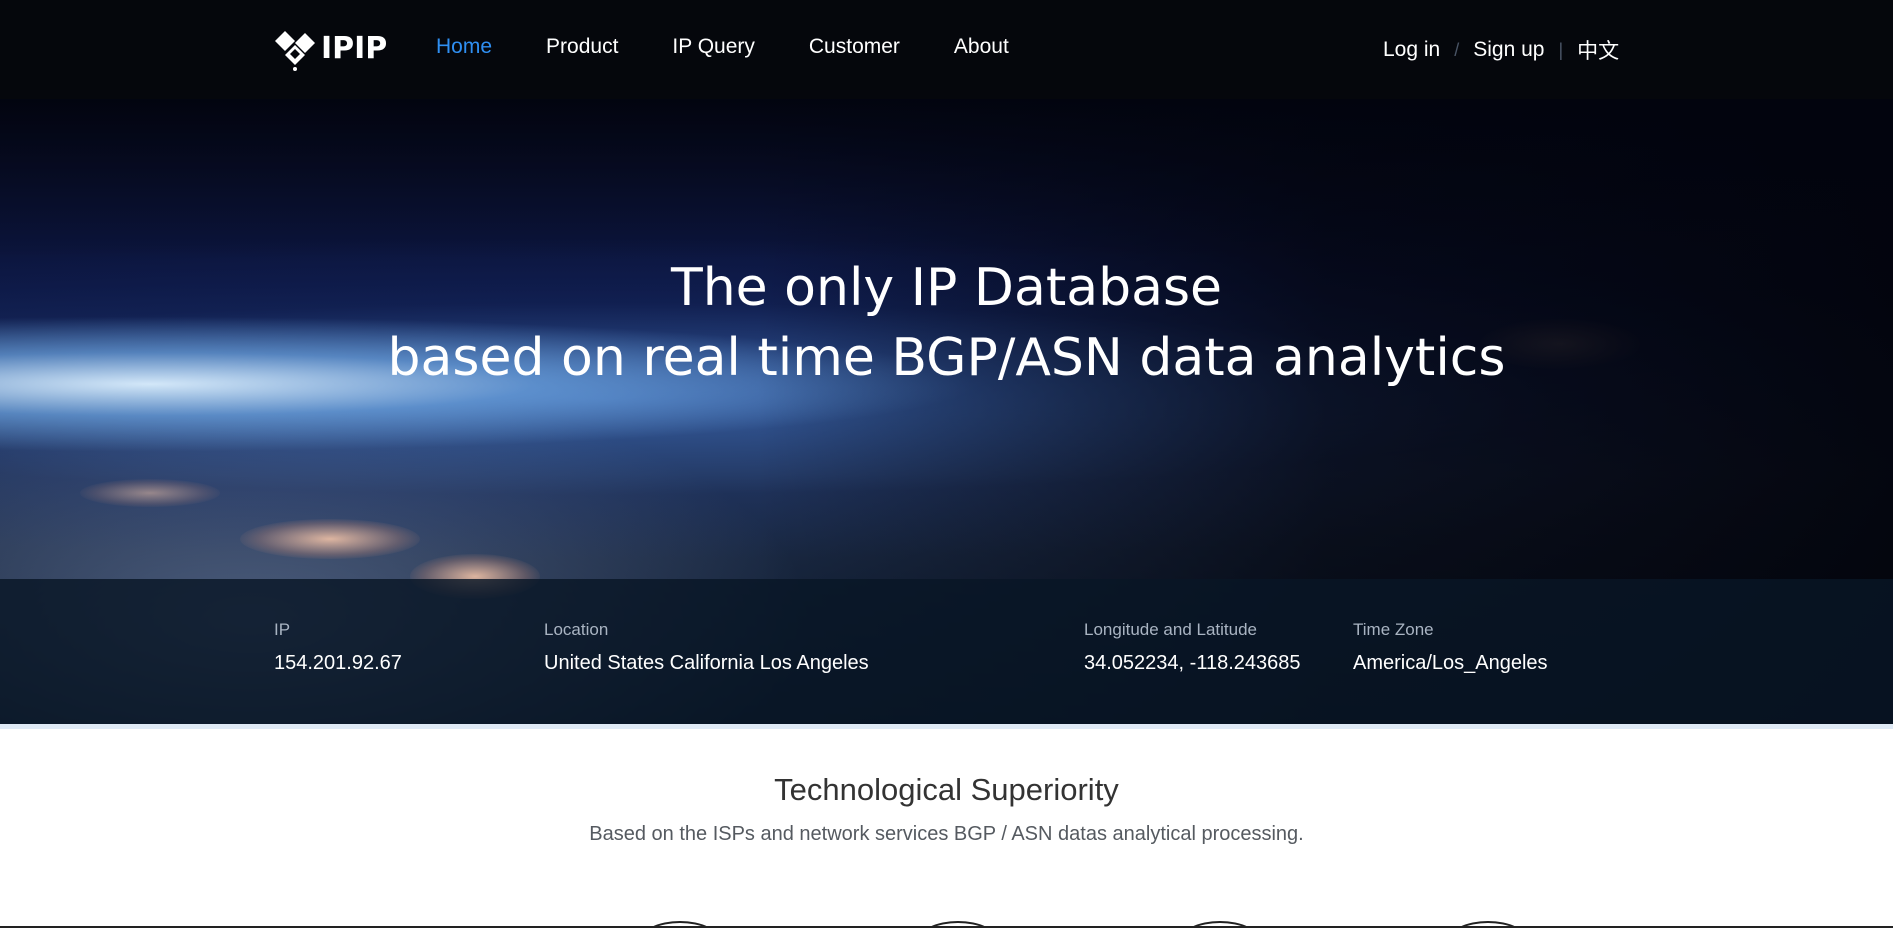  I want to click on main-nav: Home Product IP Query Customer About, so click(749, 47).